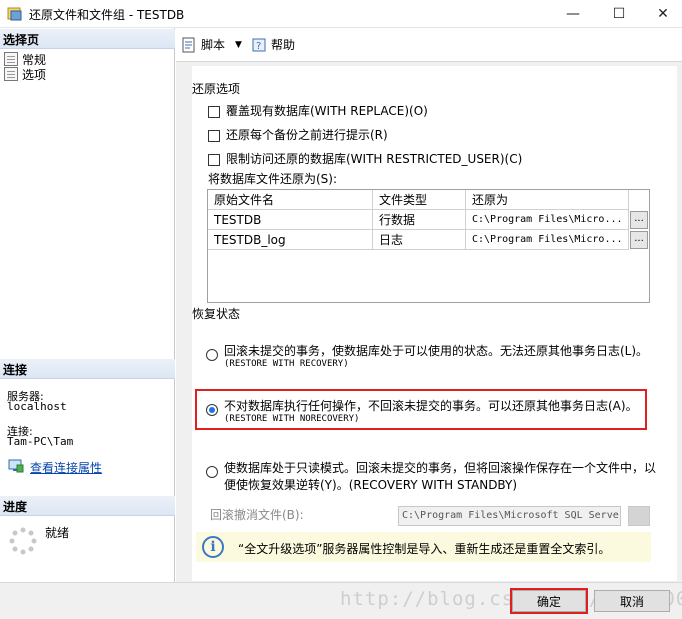 Image resolution: width=682 pixels, height=619 pixels. I want to click on sidebar-item-label: 选项, so click(34, 74).